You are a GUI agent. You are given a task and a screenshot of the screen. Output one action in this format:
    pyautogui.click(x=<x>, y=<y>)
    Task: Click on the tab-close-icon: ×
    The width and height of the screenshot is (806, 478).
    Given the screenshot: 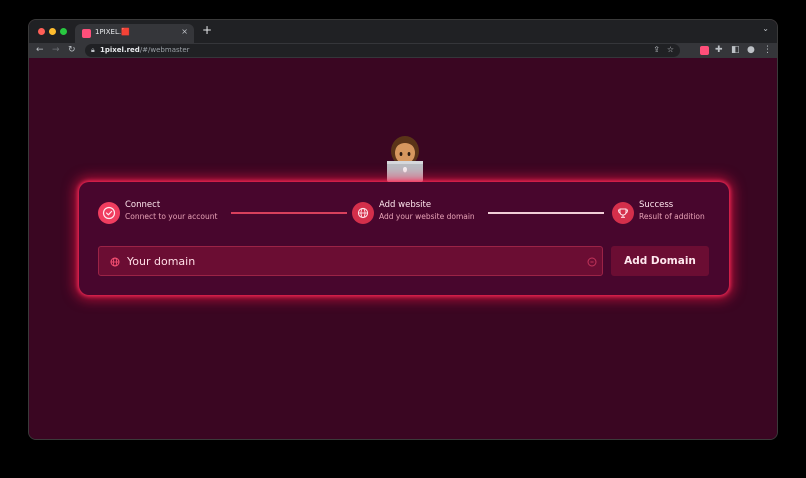 What is the action you would take?
    pyautogui.click(x=184, y=31)
    